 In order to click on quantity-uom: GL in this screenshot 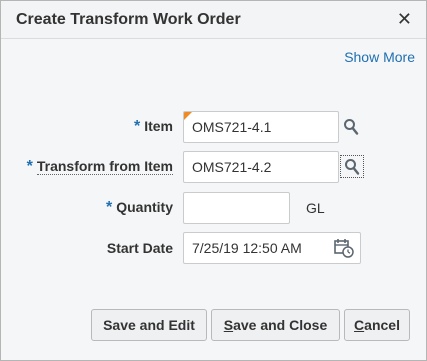, I will do `click(315, 208)`.